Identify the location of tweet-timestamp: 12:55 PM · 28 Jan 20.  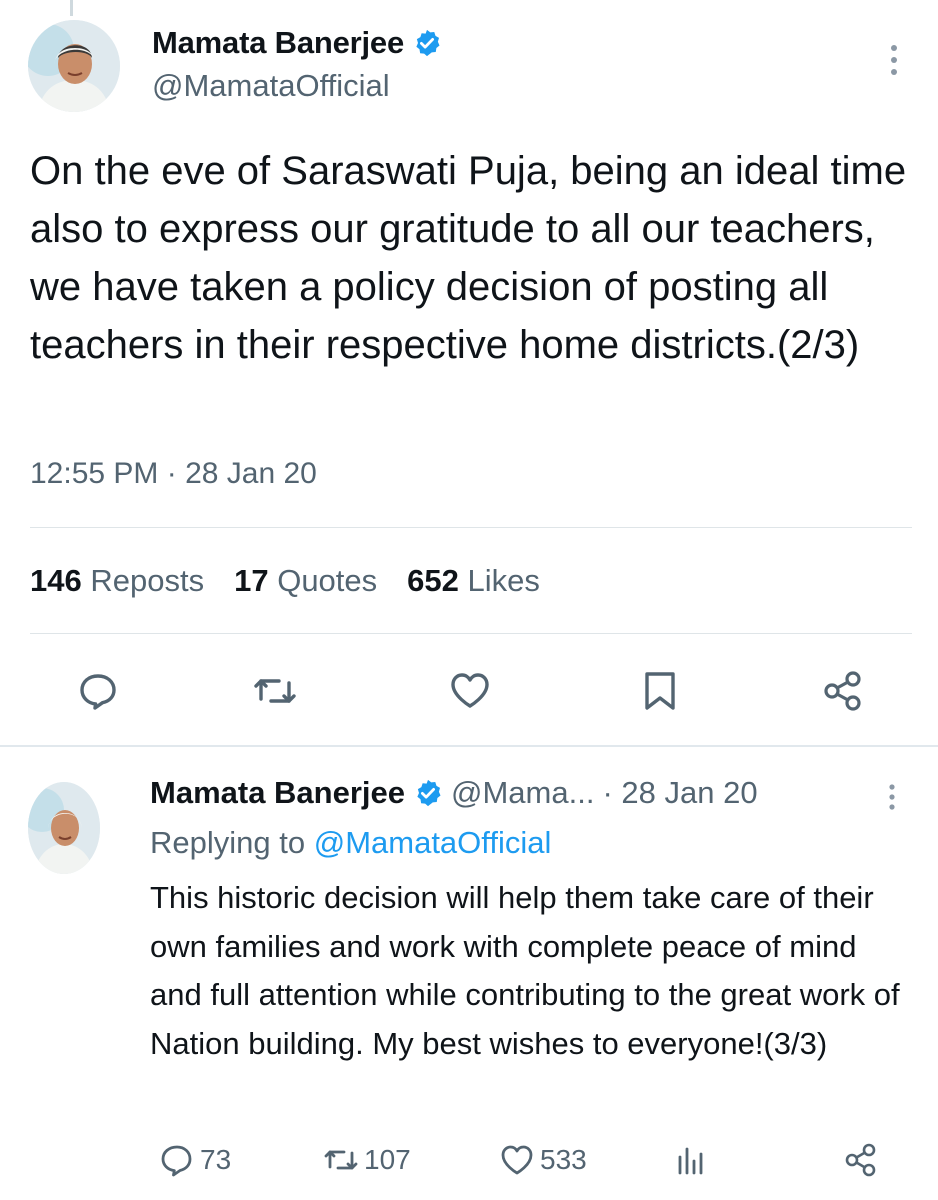
(173, 474).